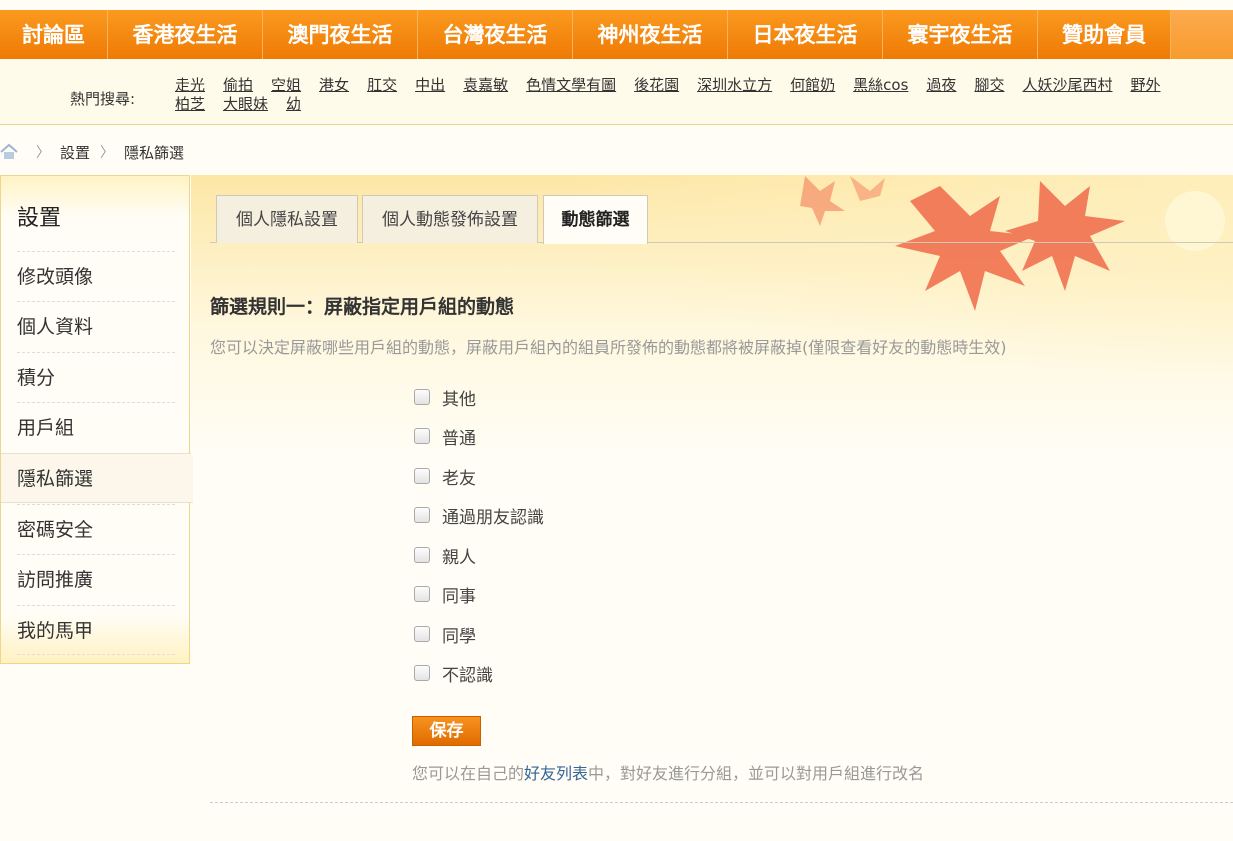  Describe the element at coordinates (595, 219) in the screenshot. I see `tab-feed-filter: 動態篩選` at that location.